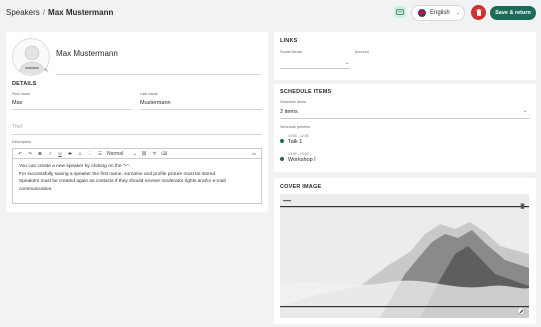 The height and width of the screenshot is (327, 541). Describe the element at coordinates (330, 140) in the screenshot. I see `schedule-item: 10:00 - 12:00 Talk 1` at that location.